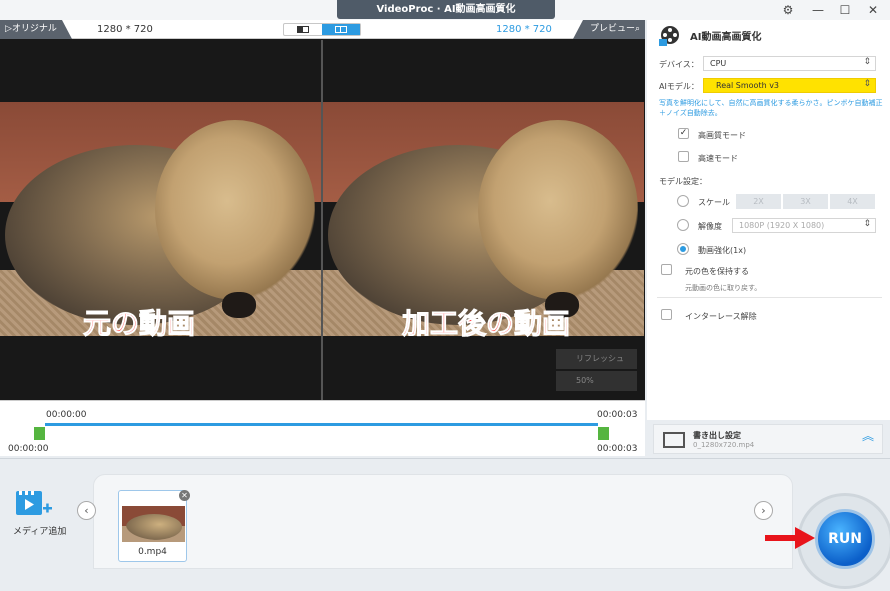 The image size is (890, 591). What do you see at coordinates (36, 29) in the screenshot?
I see `tab-original: ▷オリジナル` at bounding box center [36, 29].